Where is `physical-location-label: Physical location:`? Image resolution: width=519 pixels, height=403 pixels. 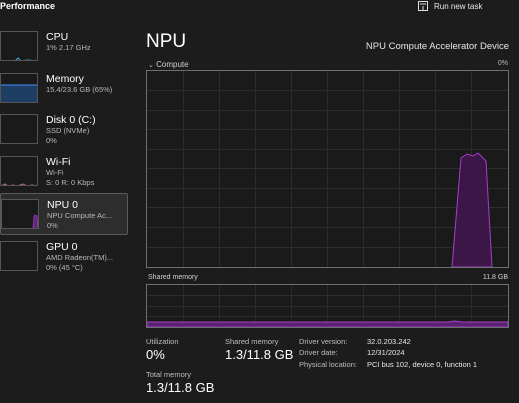
physical-location-label: Physical location: is located at coordinates (328, 364).